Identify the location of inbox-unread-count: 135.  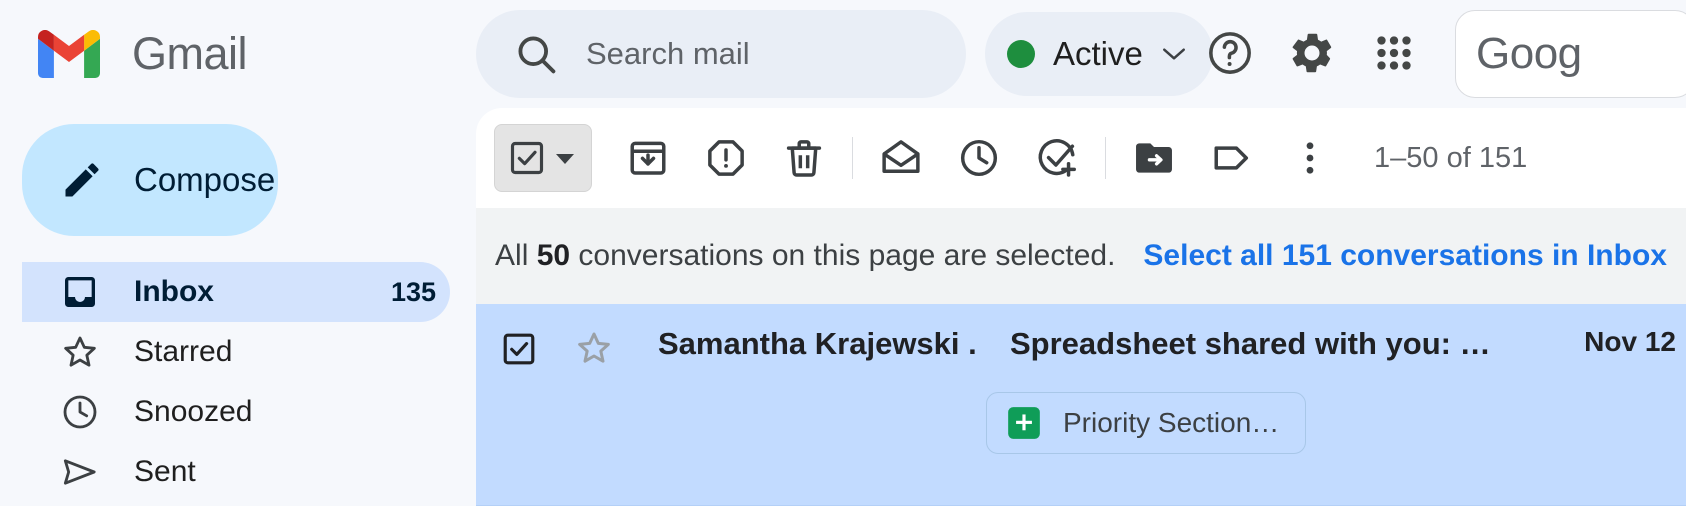
(413, 291).